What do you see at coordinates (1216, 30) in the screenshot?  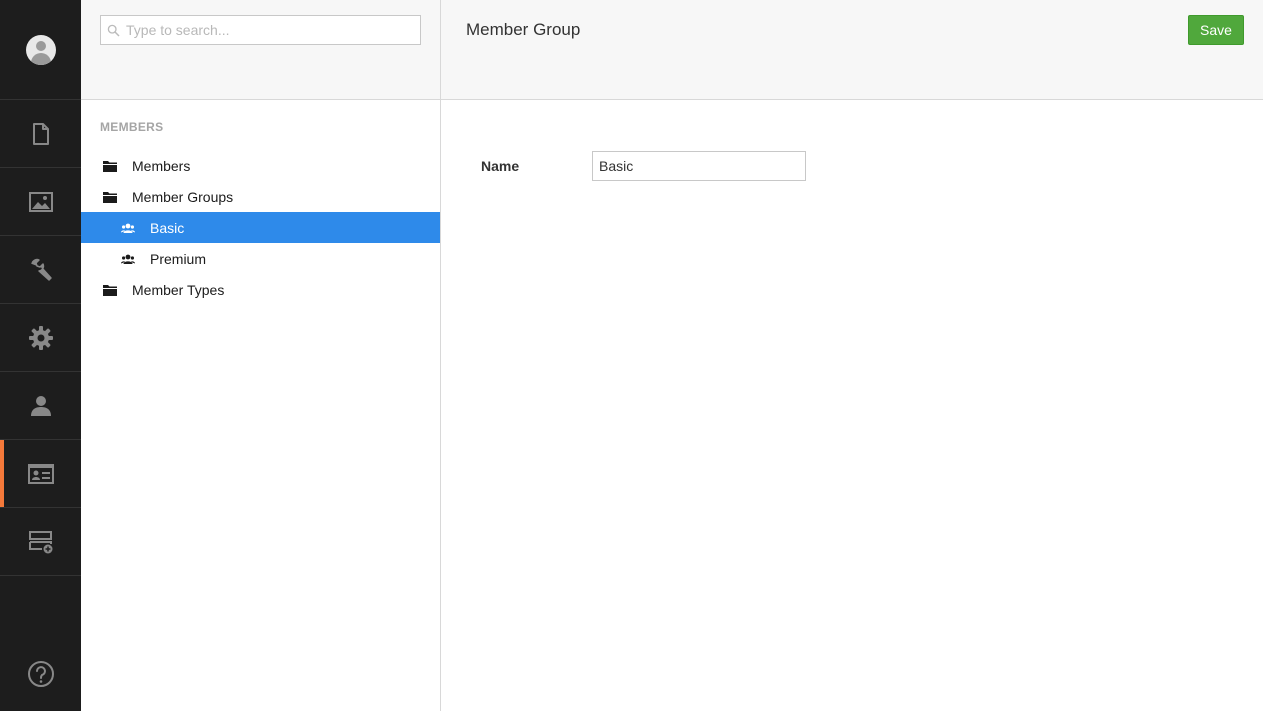 I see `save-button: Save` at bounding box center [1216, 30].